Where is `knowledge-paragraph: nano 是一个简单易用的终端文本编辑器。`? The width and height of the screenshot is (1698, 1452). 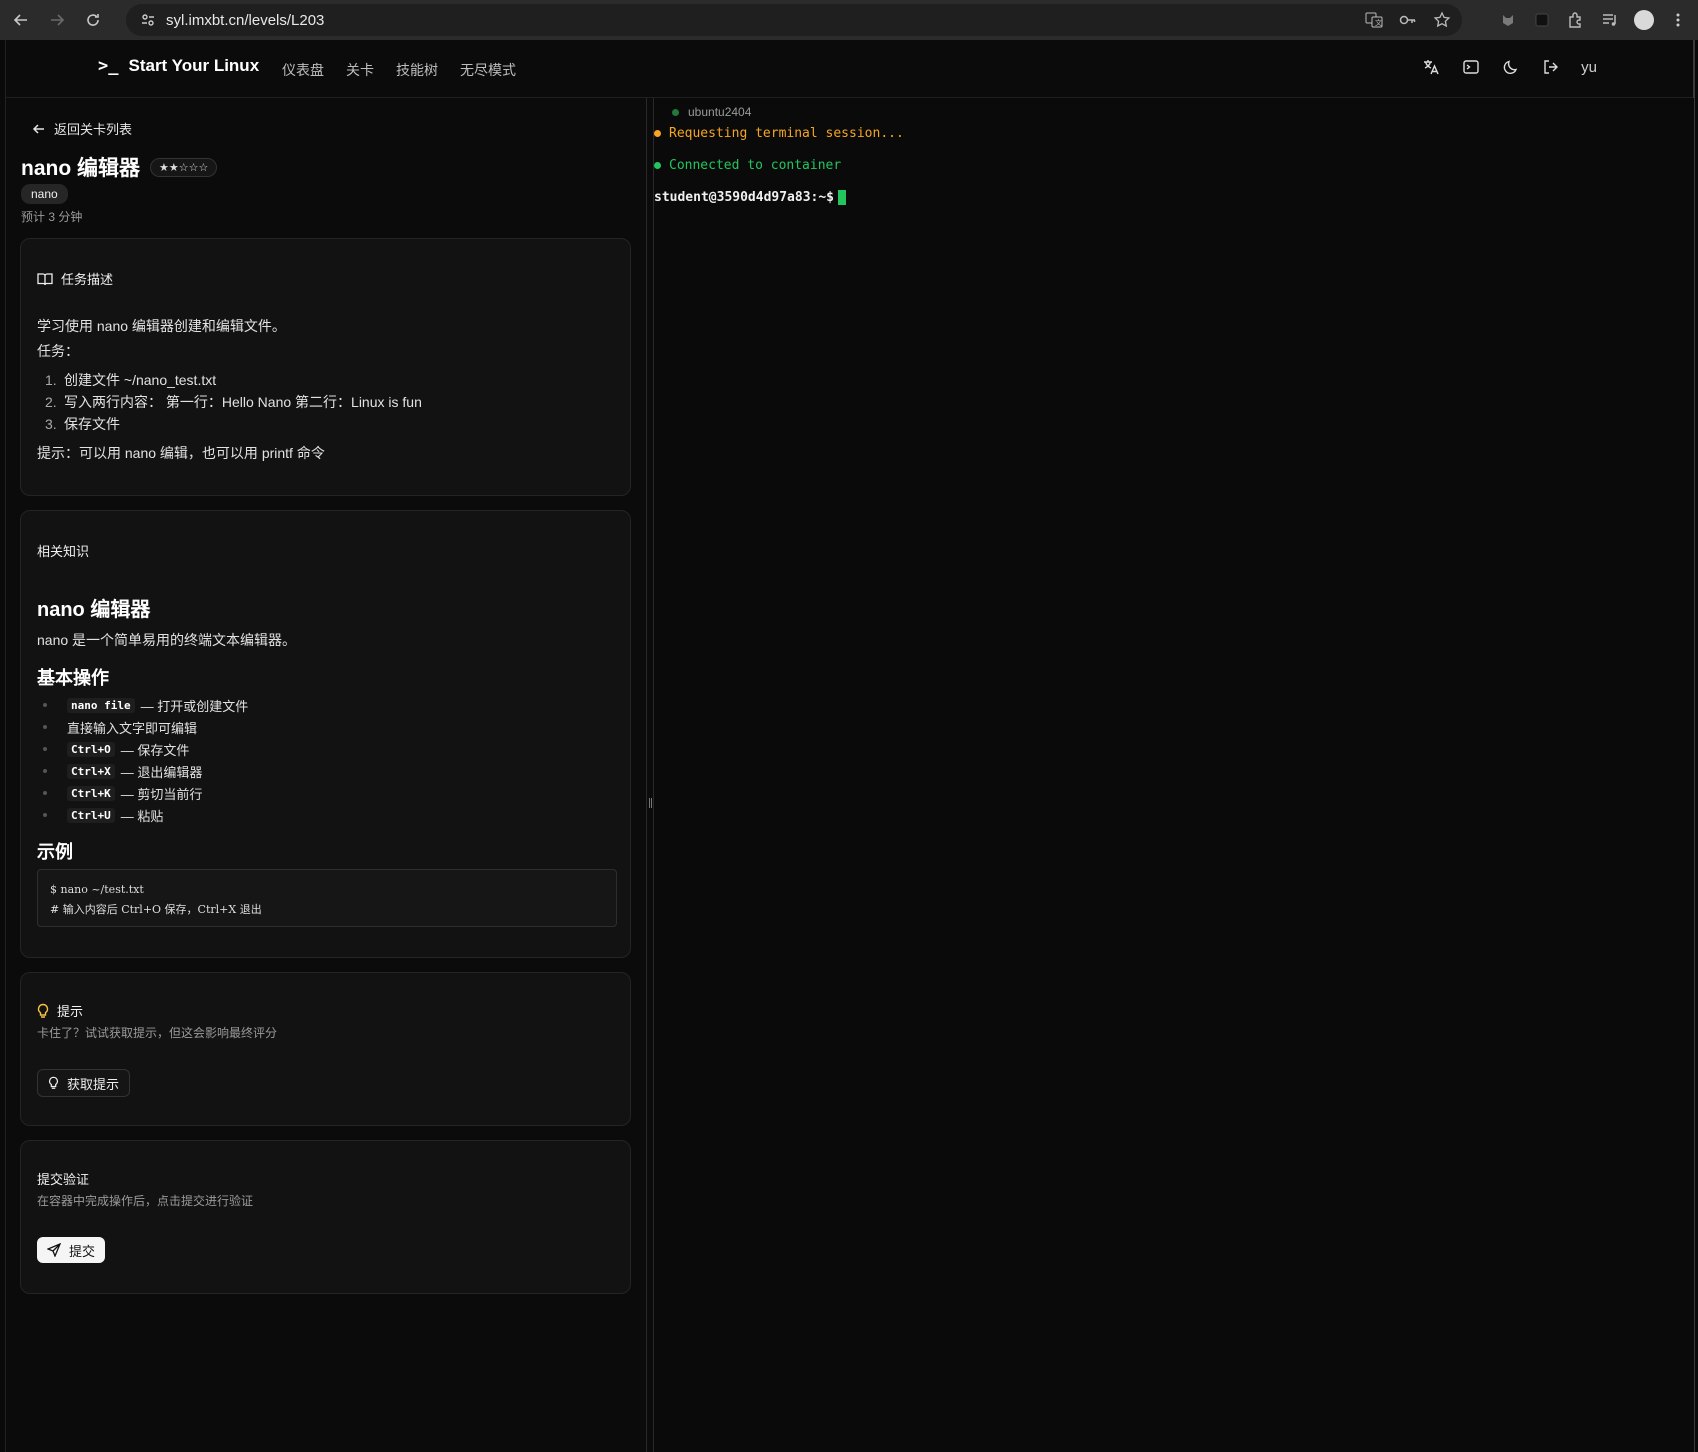
knowledge-paragraph: nano 是一个简单易用的终端文本编辑器。 is located at coordinates (167, 640).